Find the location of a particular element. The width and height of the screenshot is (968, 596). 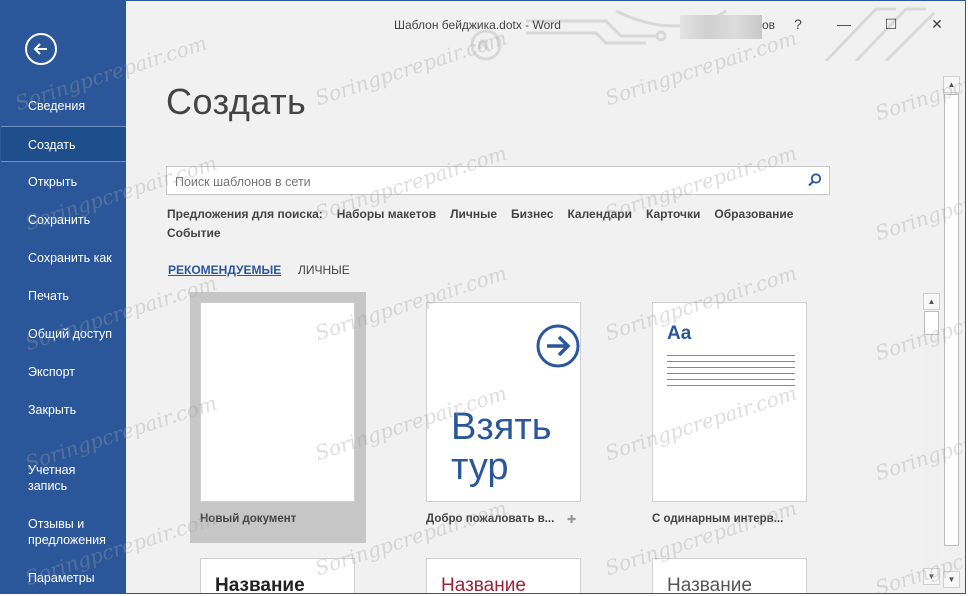

sidebar-item-print: Печать is located at coordinates (63, 296).